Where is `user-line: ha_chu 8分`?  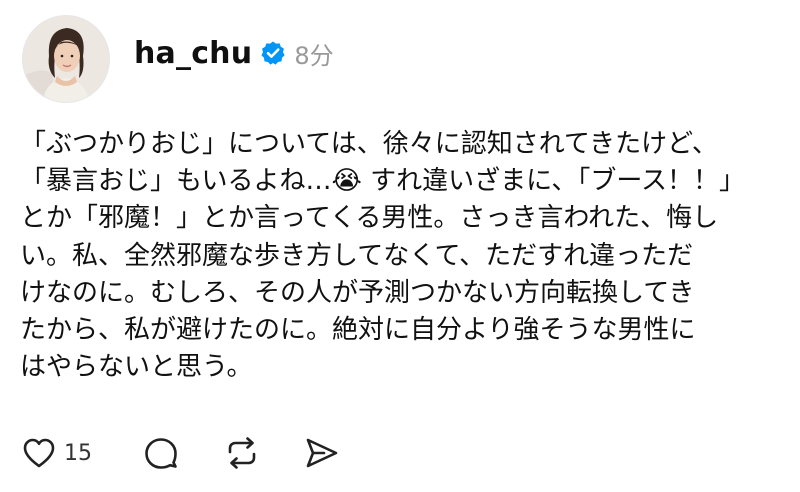 user-line: ha_chu 8分 is located at coordinates (234, 53).